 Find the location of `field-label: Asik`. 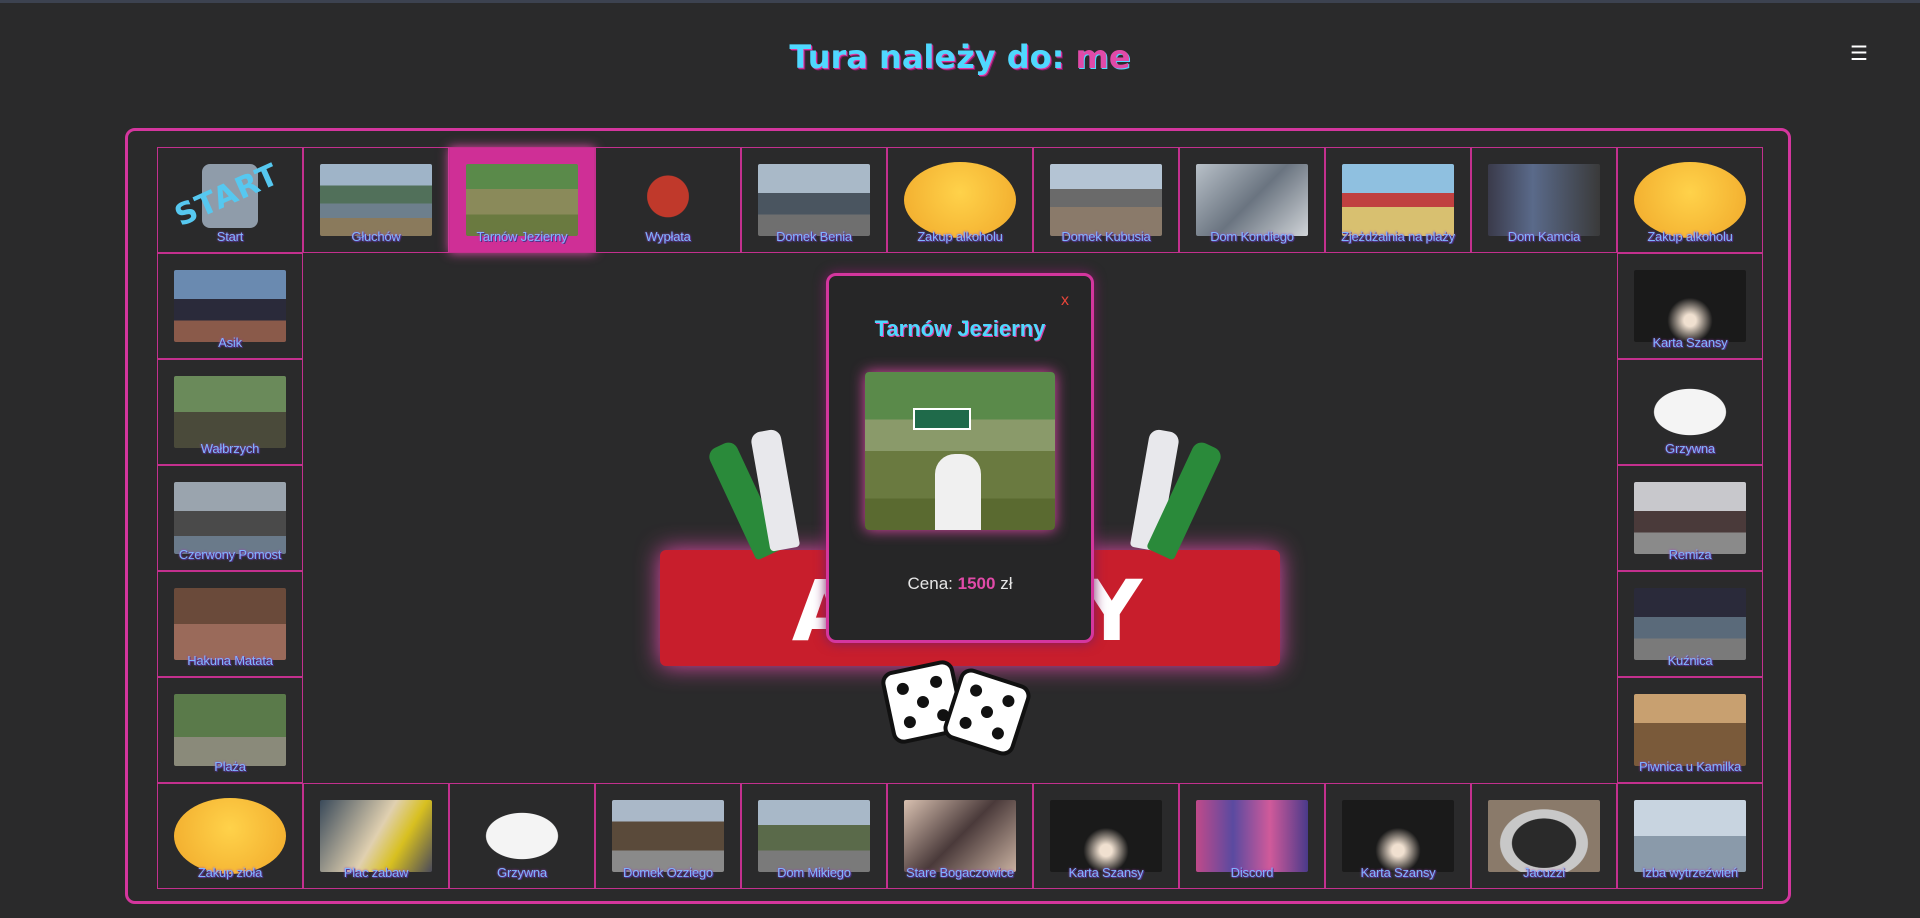

field-label: Asik is located at coordinates (230, 342).